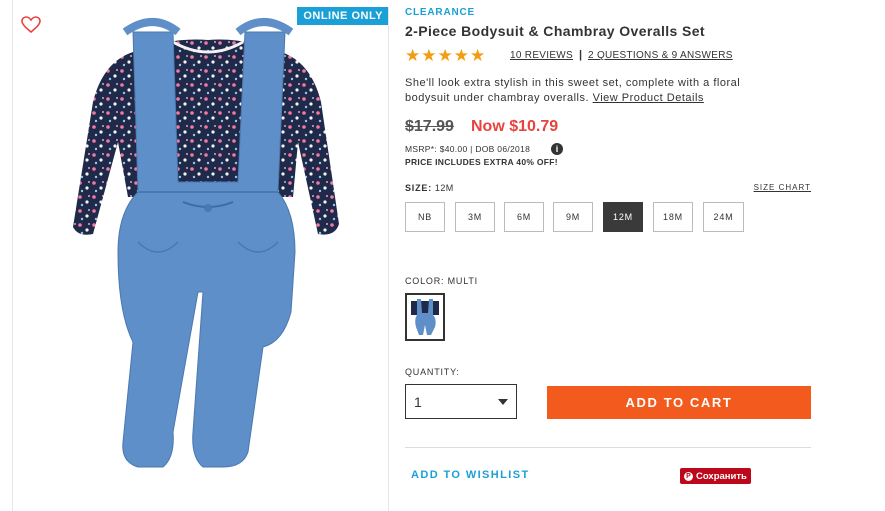  I want to click on quantity-label: QUANTITY:, so click(432, 372).